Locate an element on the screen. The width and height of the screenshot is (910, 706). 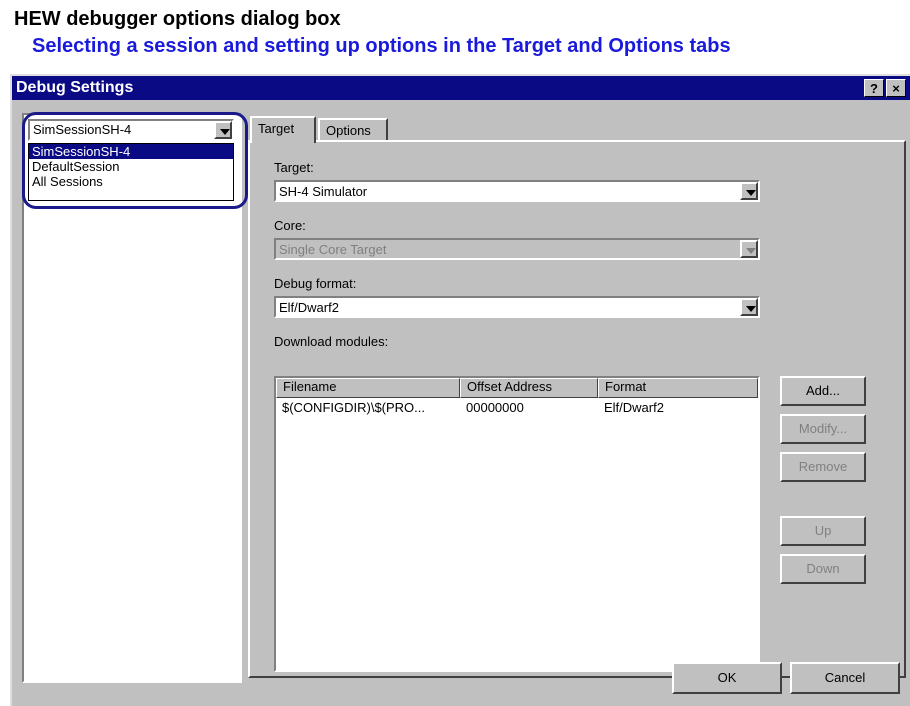
debug-format-label: Debug format: is located at coordinates (315, 283).